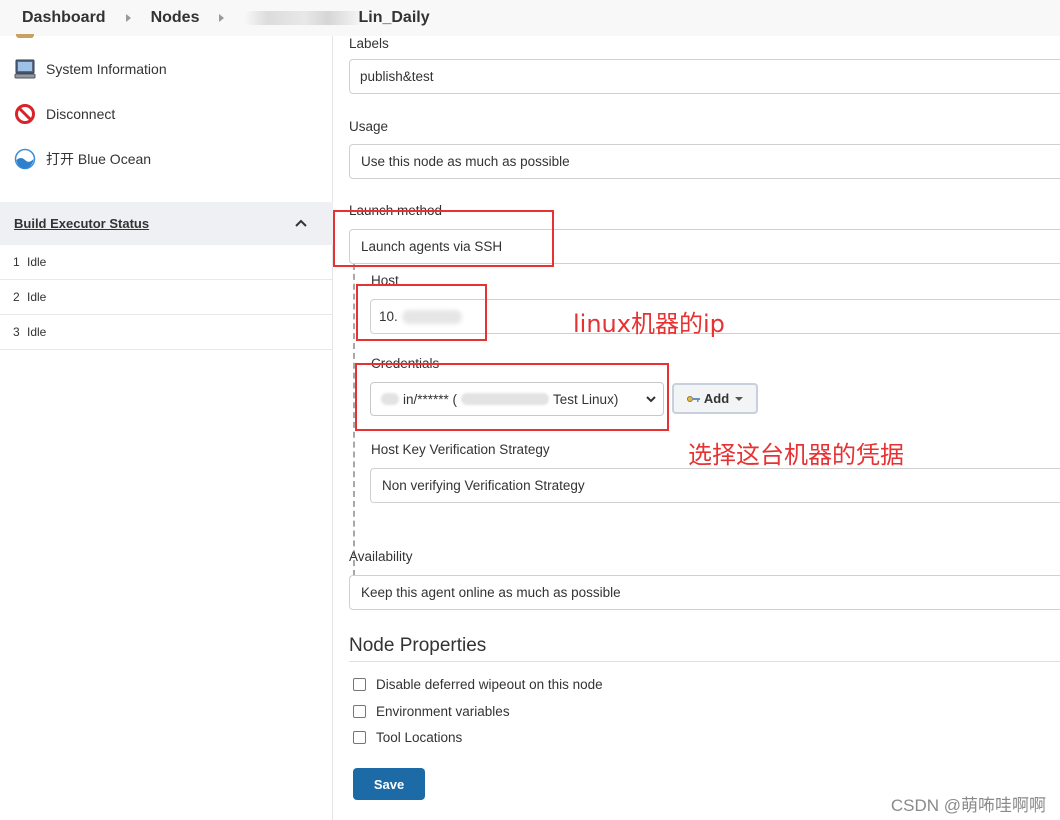 The width and height of the screenshot is (1060, 820). Describe the element at coordinates (64, 18) in the screenshot. I see `breadcrumb-dashboard: Dashboard` at that location.